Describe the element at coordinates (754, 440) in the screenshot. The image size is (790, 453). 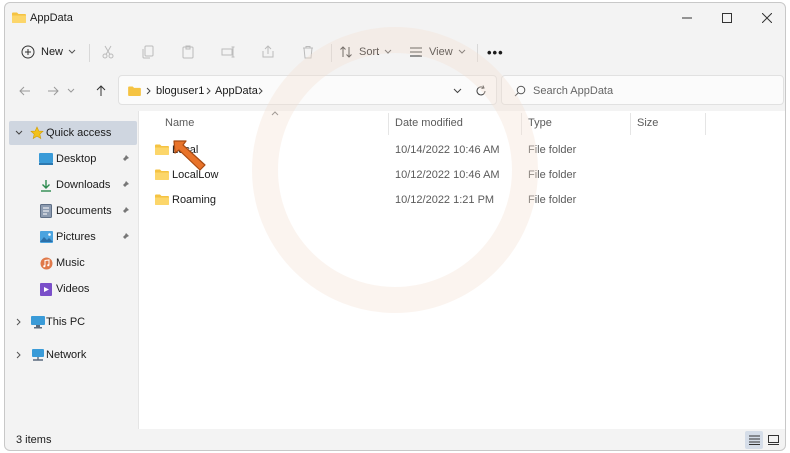
I see `details-view-button` at that location.